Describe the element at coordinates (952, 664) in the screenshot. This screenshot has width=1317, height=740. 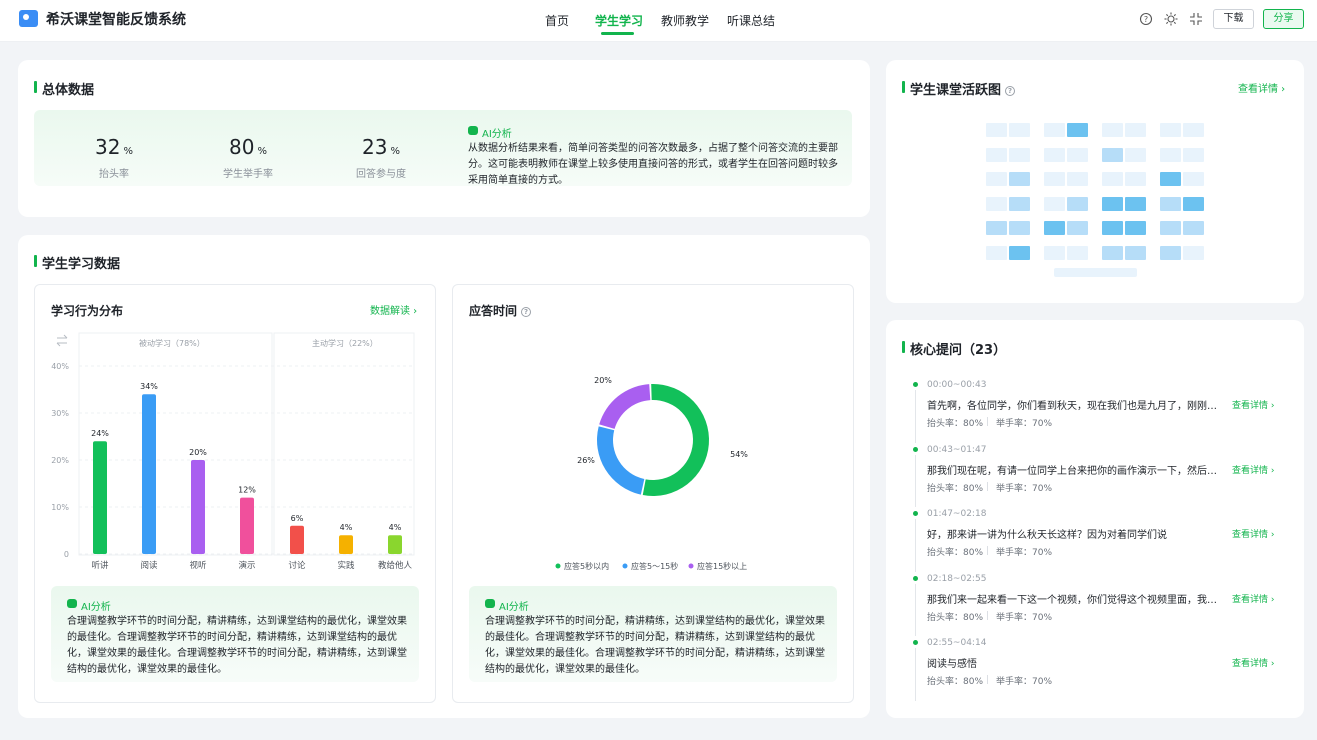
I see `question-text: 阅读与感悟` at that location.